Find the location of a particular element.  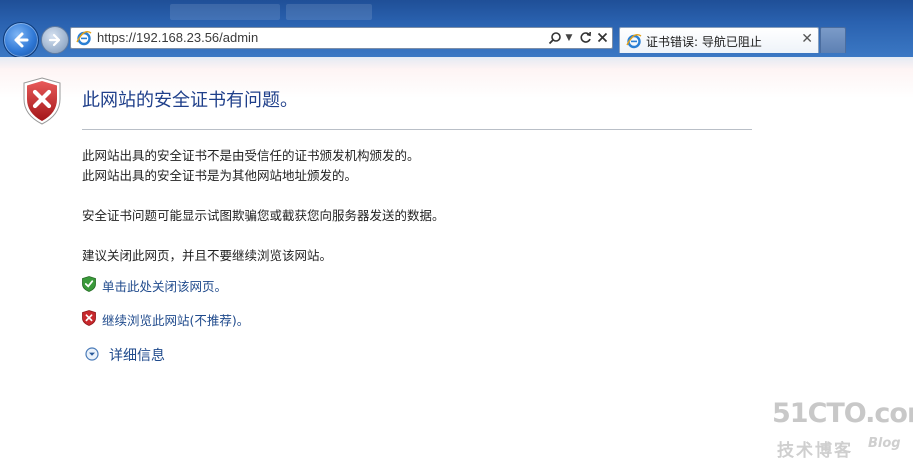

back-button is located at coordinates (21, 39).